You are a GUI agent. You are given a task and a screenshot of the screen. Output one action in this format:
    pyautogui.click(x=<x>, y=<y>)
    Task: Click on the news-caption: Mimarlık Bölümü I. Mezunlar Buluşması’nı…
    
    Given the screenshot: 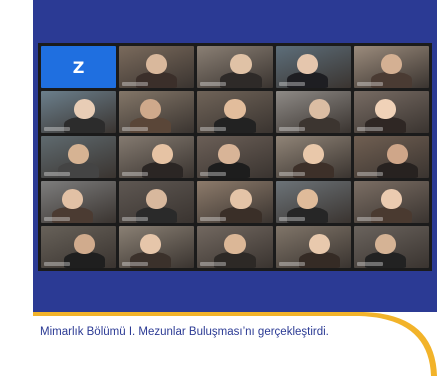 What is the action you would take?
    pyautogui.click(x=210, y=332)
    